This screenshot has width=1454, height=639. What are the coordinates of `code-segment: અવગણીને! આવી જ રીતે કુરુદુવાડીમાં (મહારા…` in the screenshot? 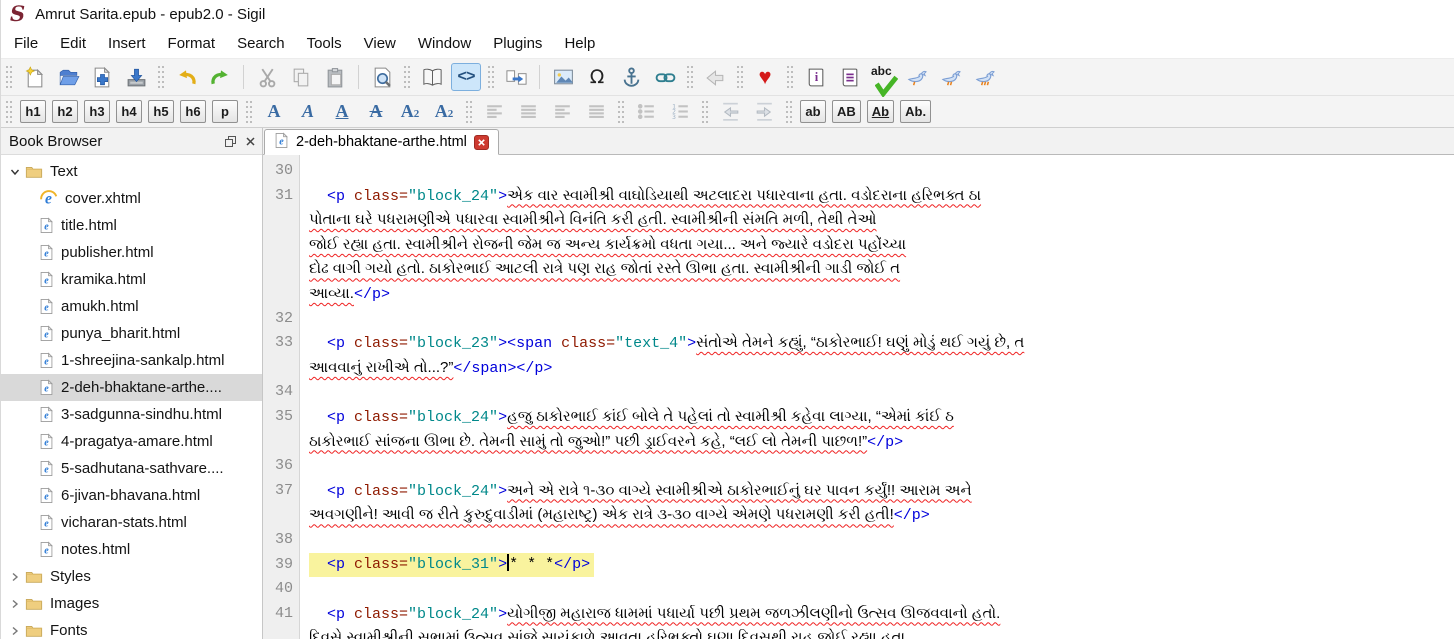 It's located at (601, 515).